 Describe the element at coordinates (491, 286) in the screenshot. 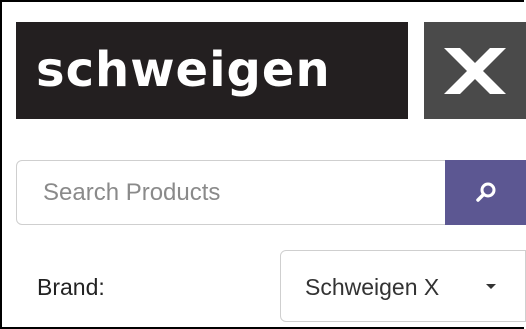

I see `caret-down-icon` at that location.